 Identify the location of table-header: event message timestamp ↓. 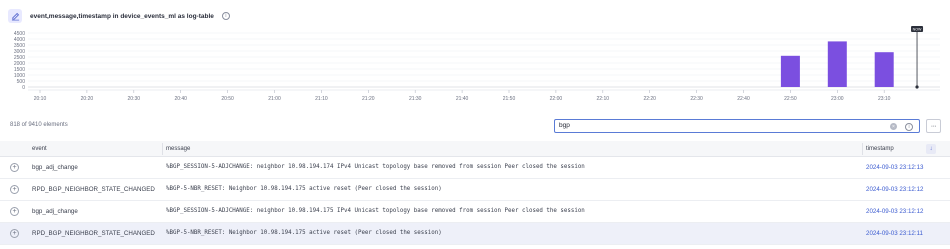
(475, 149).